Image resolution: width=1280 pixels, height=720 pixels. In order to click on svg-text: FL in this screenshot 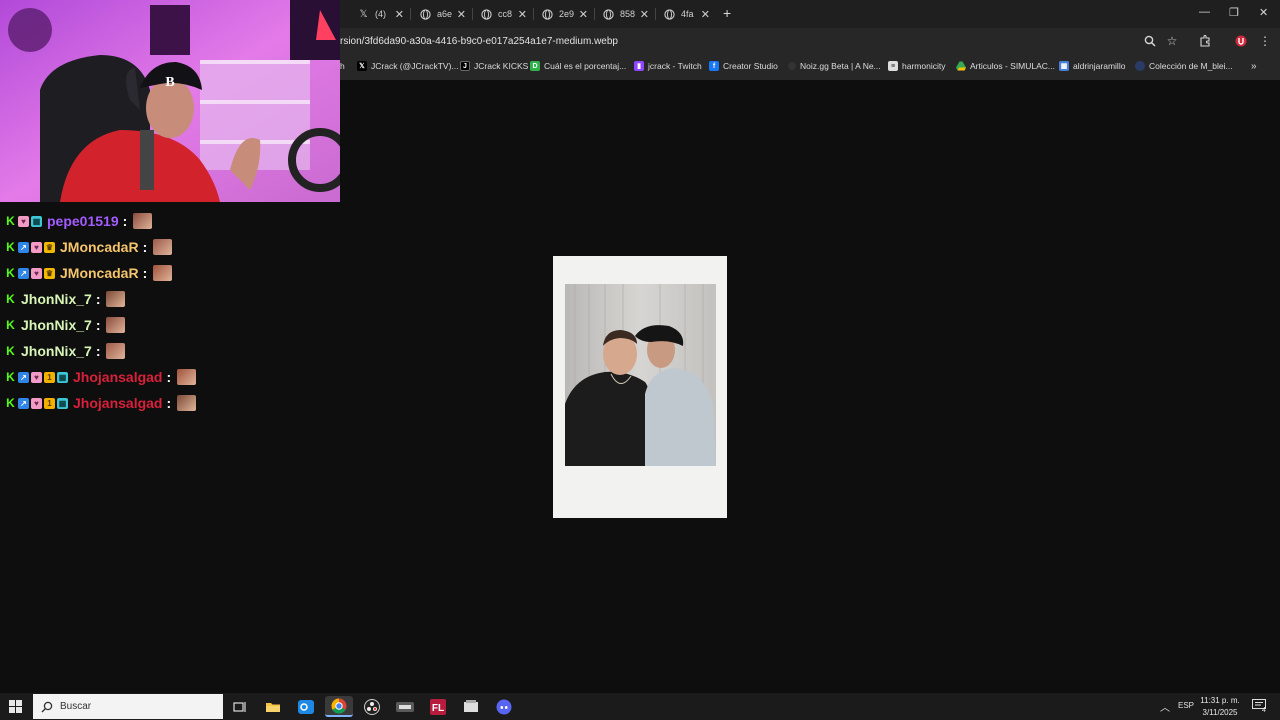, I will do `click(438, 708)`.